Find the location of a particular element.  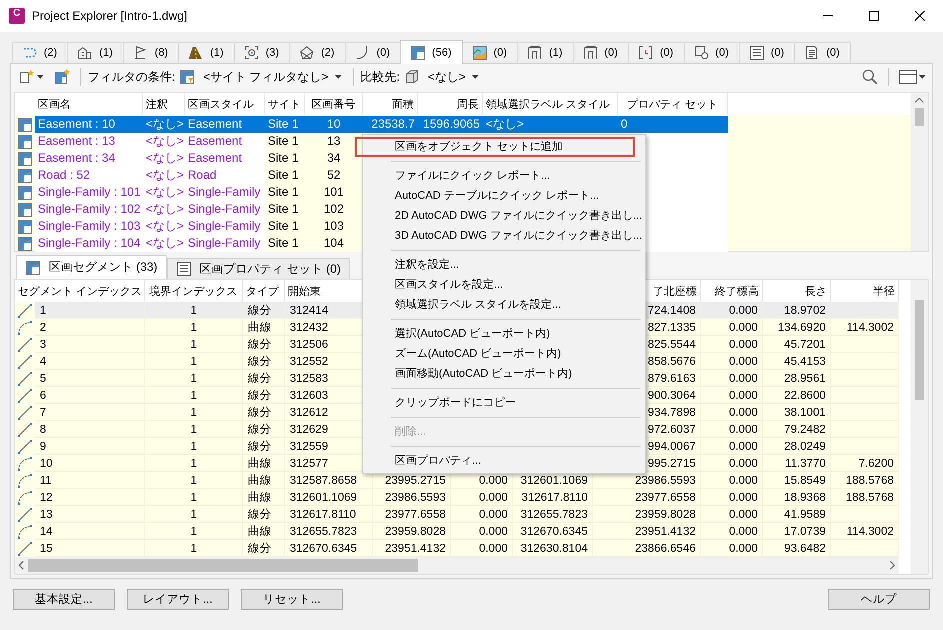

filter-label: フィルタの条件: is located at coordinates (132, 77).